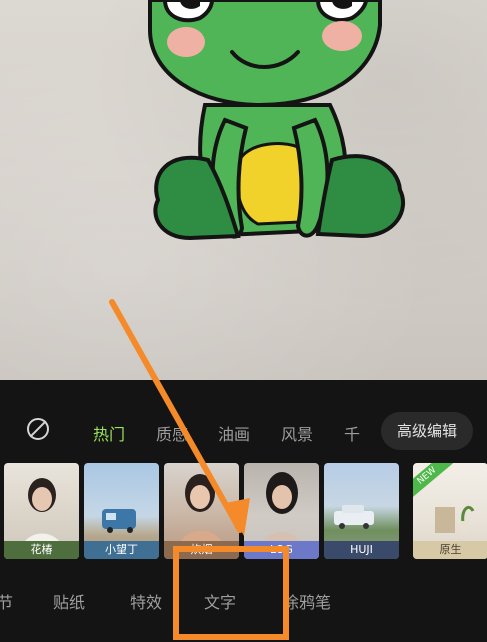 The image size is (487, 642). I want to click on filter-thumb-log: LOG, so click(281, 511).